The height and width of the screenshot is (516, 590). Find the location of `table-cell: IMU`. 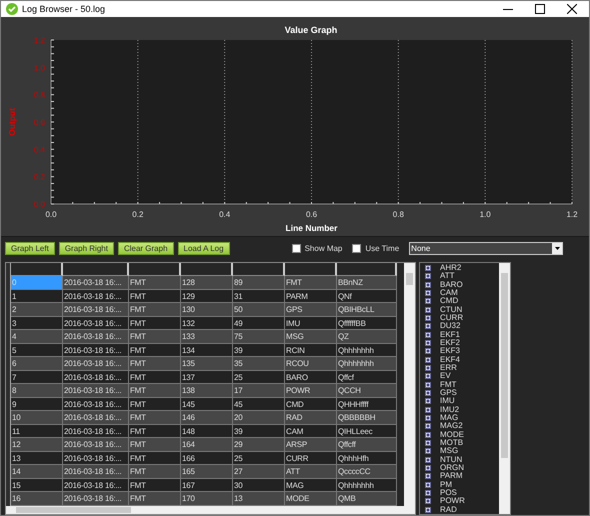

table-cell: IMU is located at coordinates (311, 323).